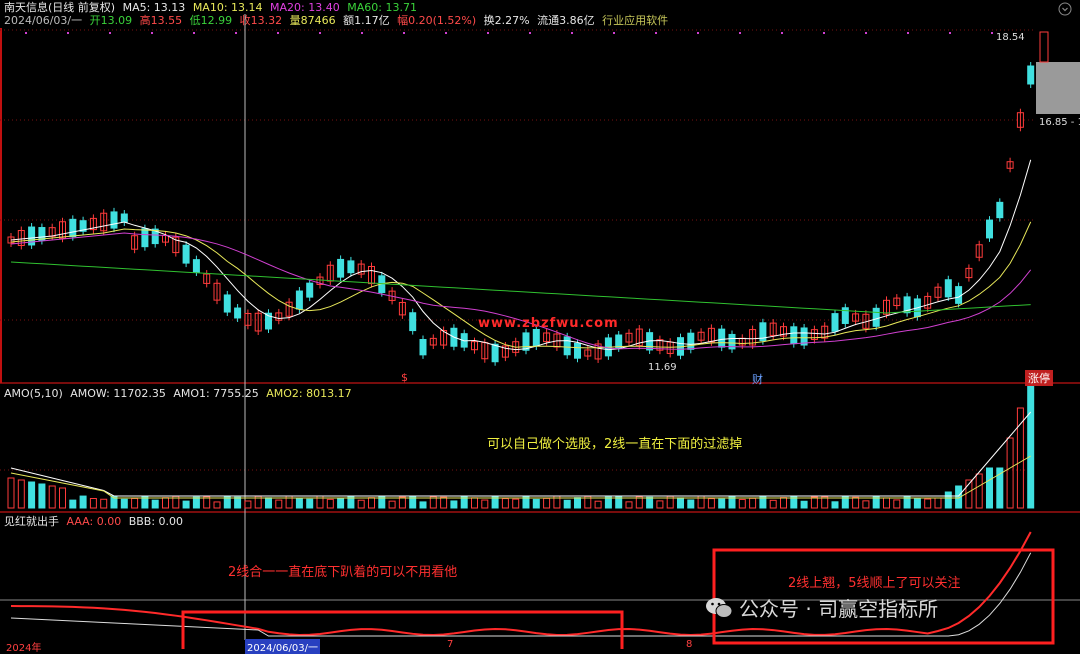 This screenshot has width=1080, height=654. I want to click on annotation-left: 2线合一一直在底下趴着的可以不用看他, so click(343, 572).